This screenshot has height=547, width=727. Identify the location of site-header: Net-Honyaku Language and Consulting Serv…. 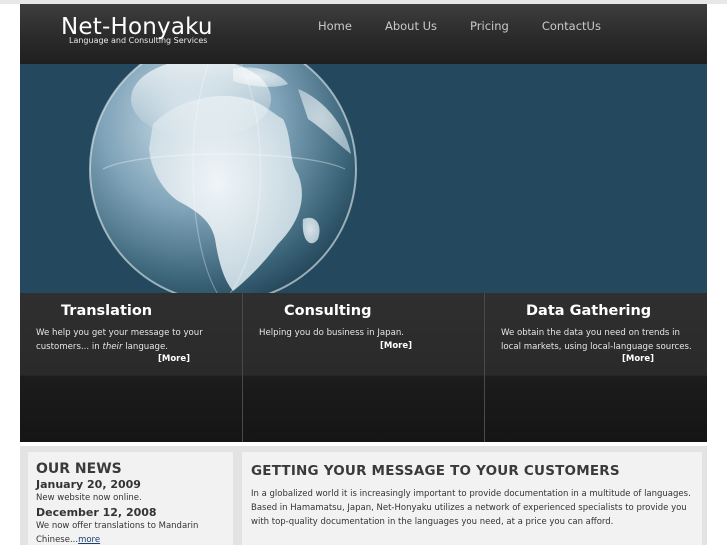
(363, 34).